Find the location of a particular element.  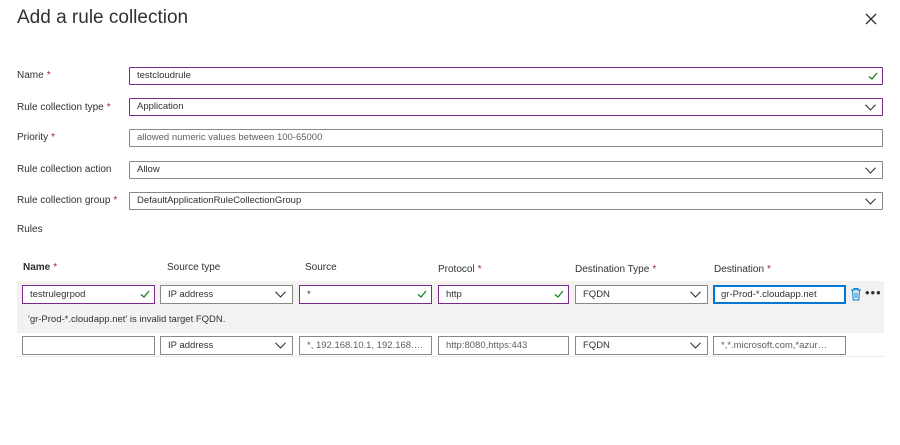

trash-icon is located at coordinates (856, 294).